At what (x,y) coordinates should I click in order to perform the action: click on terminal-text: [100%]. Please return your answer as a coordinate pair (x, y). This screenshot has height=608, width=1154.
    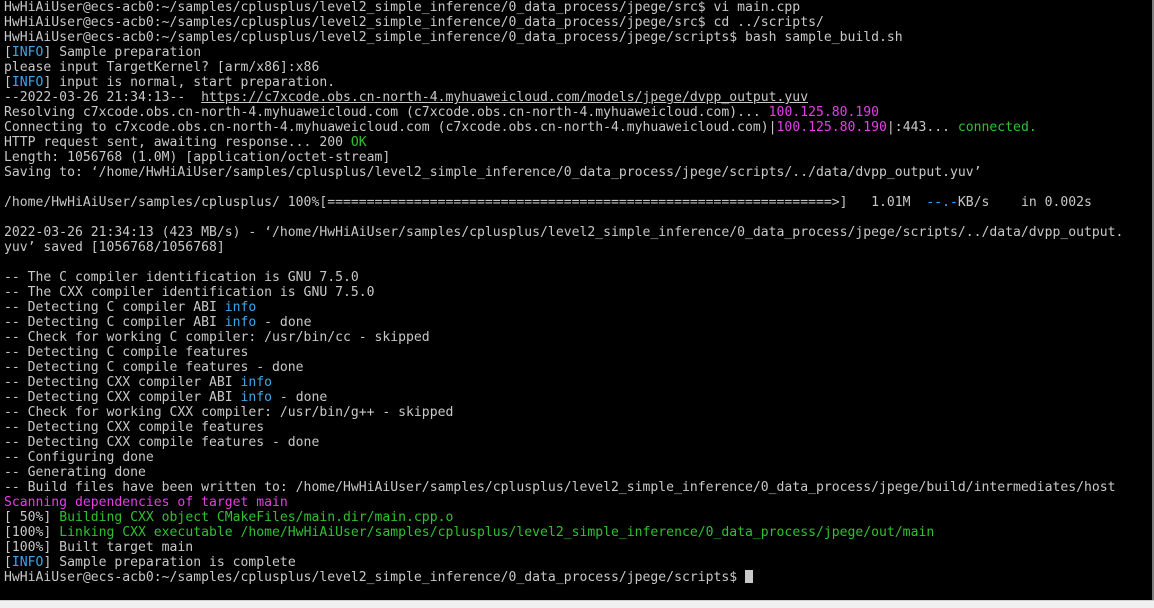
    Looking at the image, I should click on (32, 532).